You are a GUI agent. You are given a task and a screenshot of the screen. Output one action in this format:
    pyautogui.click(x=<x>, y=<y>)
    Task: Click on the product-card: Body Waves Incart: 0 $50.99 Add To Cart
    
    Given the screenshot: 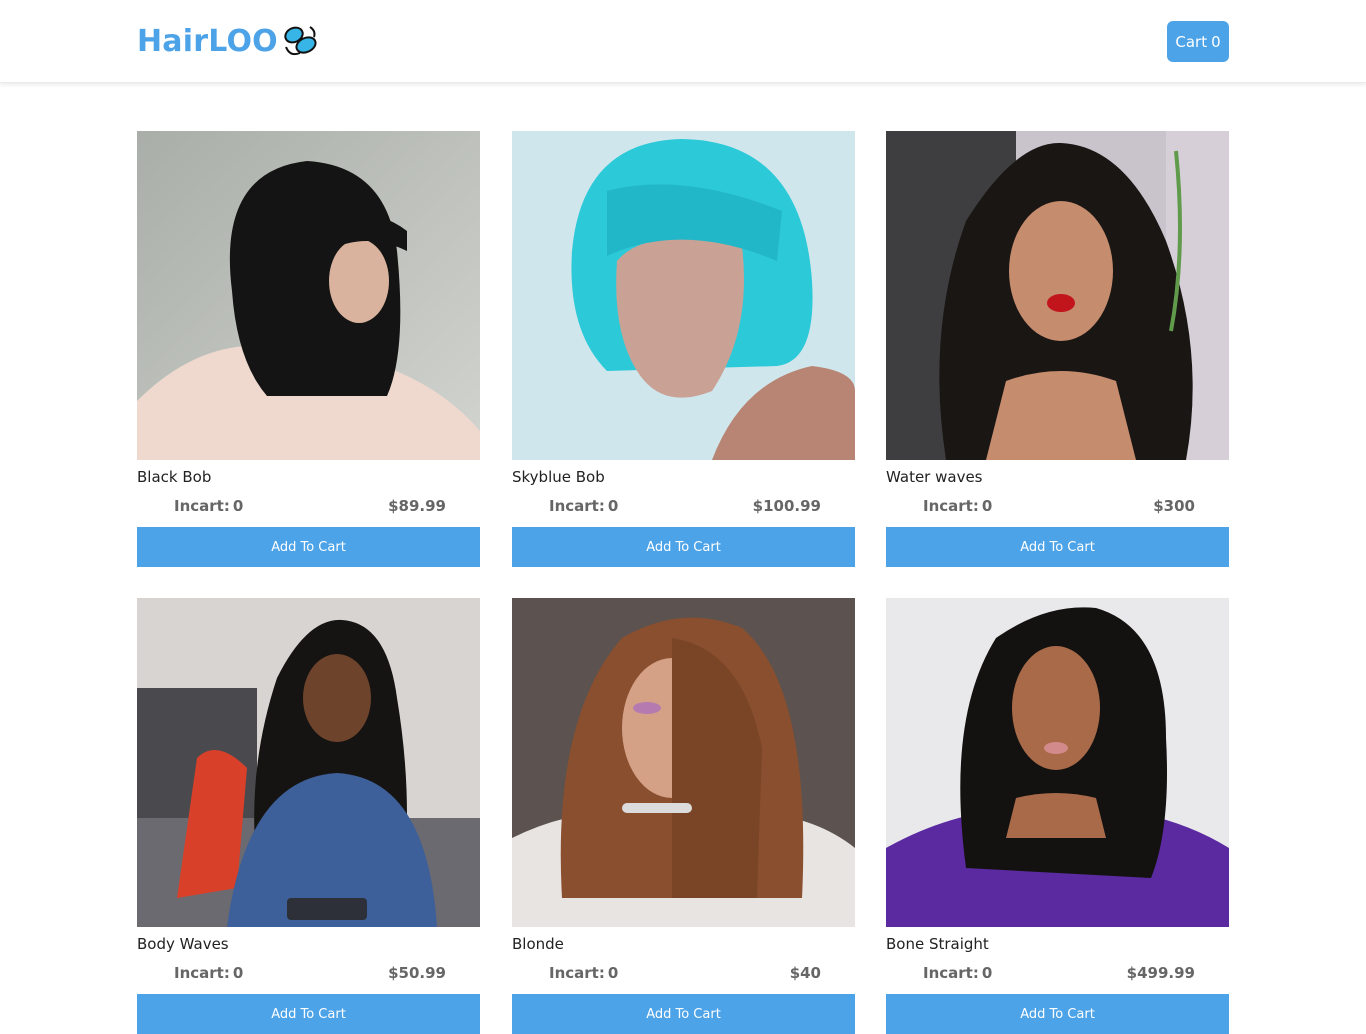 What is the action you would take?
    pyautogui.click(x=308, y=816)
    